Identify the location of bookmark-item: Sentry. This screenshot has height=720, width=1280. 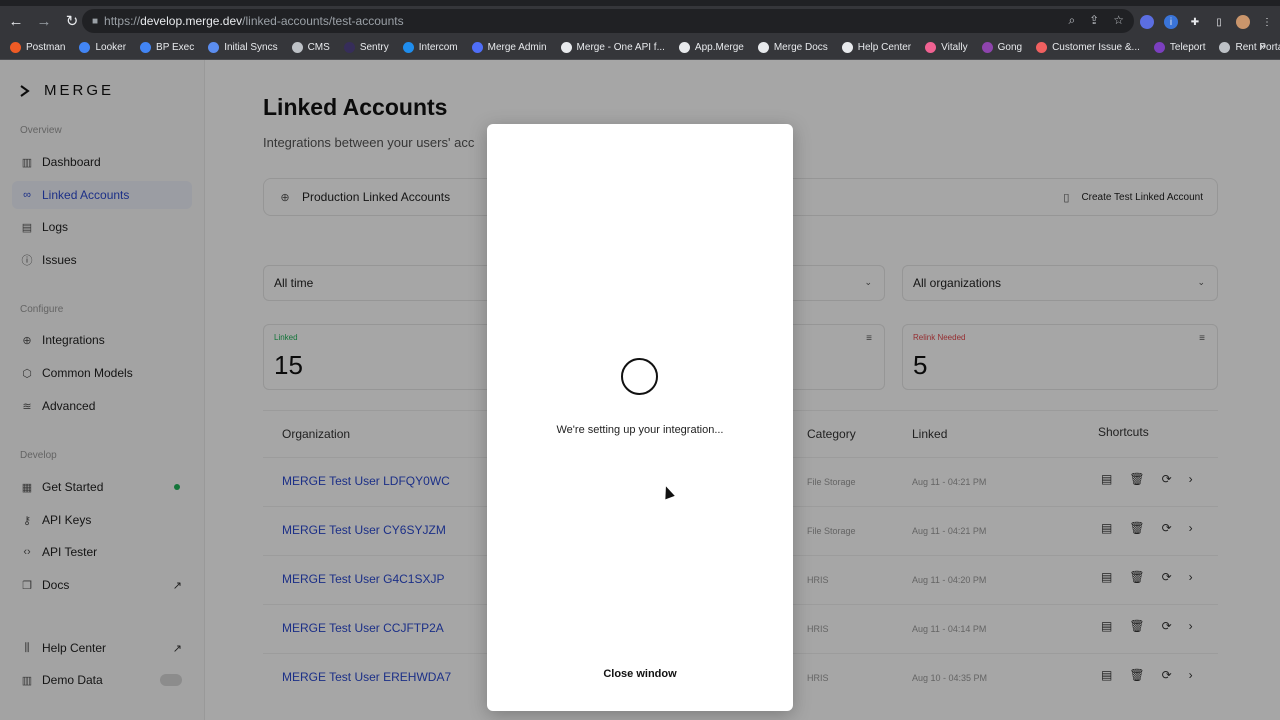
(366, 47).